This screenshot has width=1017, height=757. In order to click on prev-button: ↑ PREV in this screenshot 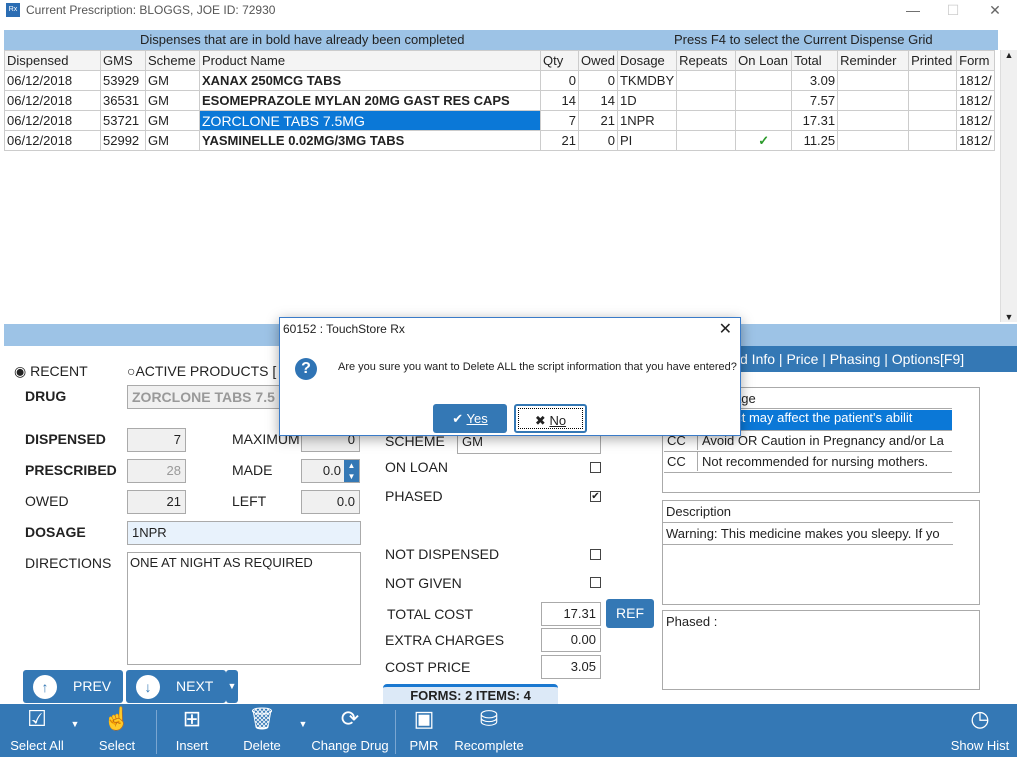, I will do `click(73, 686)`.